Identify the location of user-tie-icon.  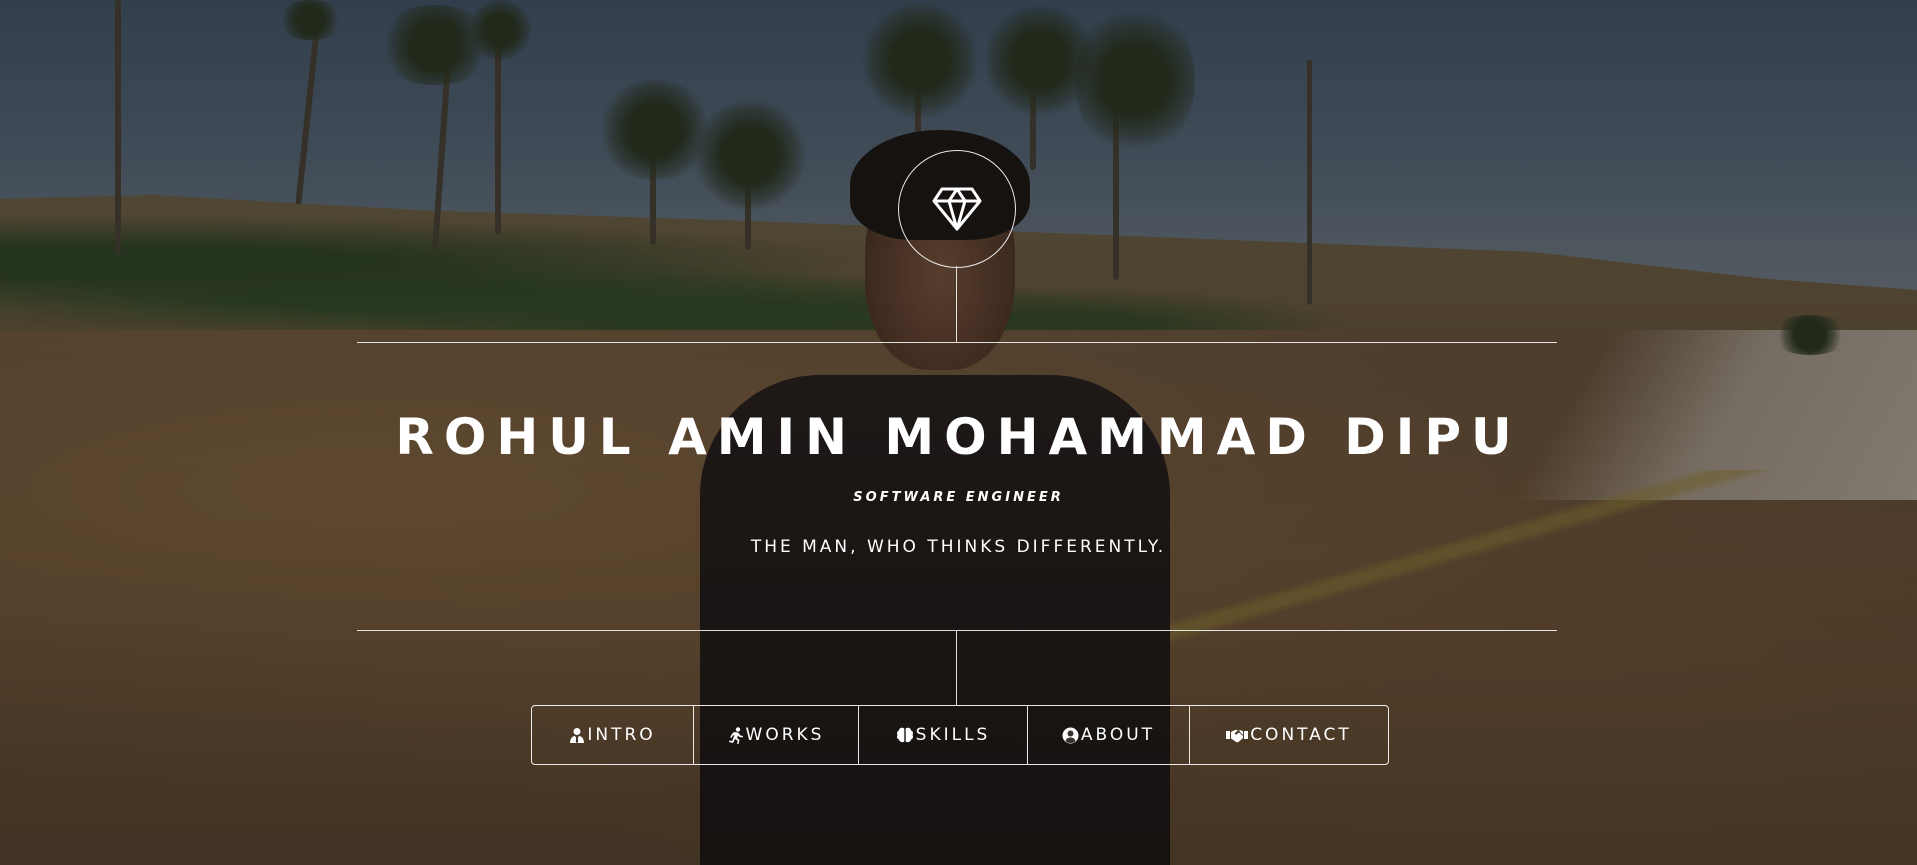
(577, 735).